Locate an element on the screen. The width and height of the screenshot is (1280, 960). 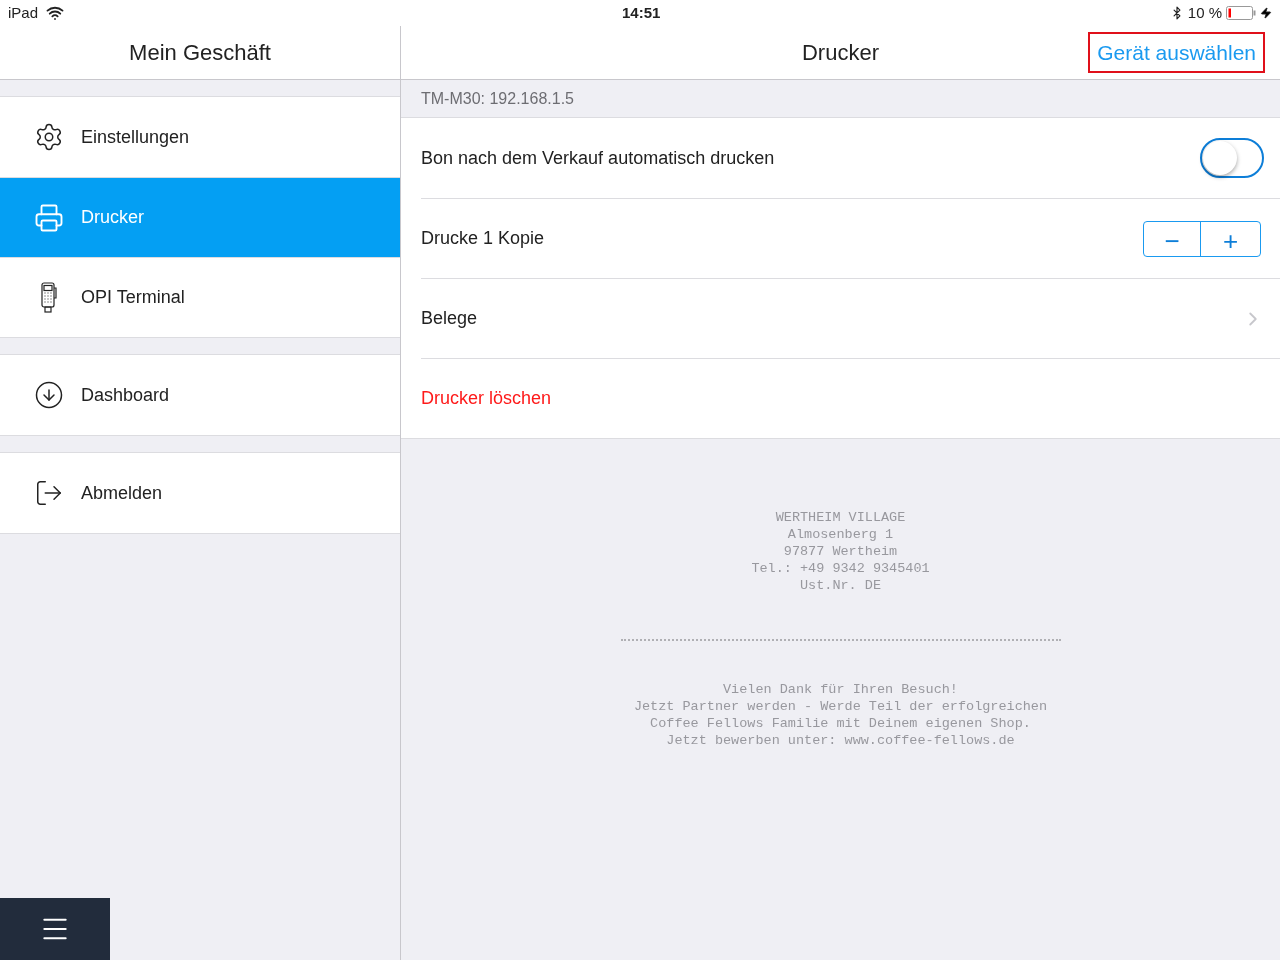
receipt-line: Jetzt Partner werden - Werde Teil der erfolgreichen is located at coordinates (840, 706).